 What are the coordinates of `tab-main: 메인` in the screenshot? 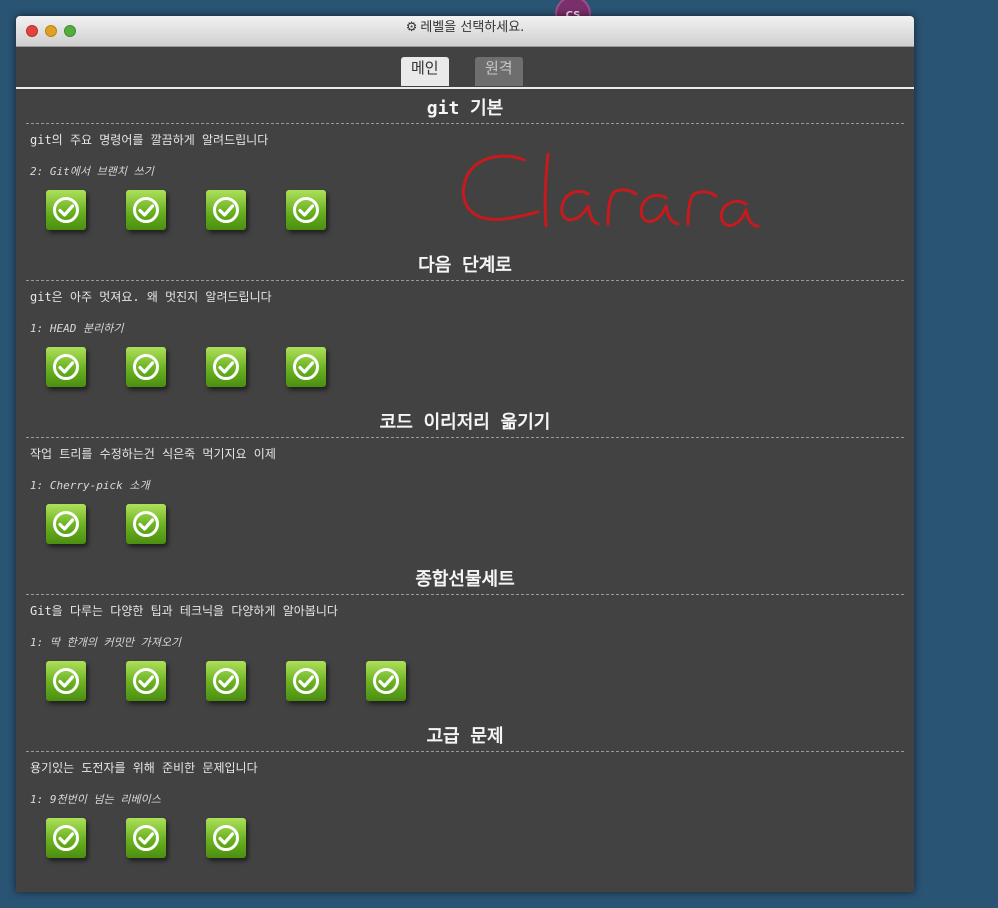 It's located at (425, 71).